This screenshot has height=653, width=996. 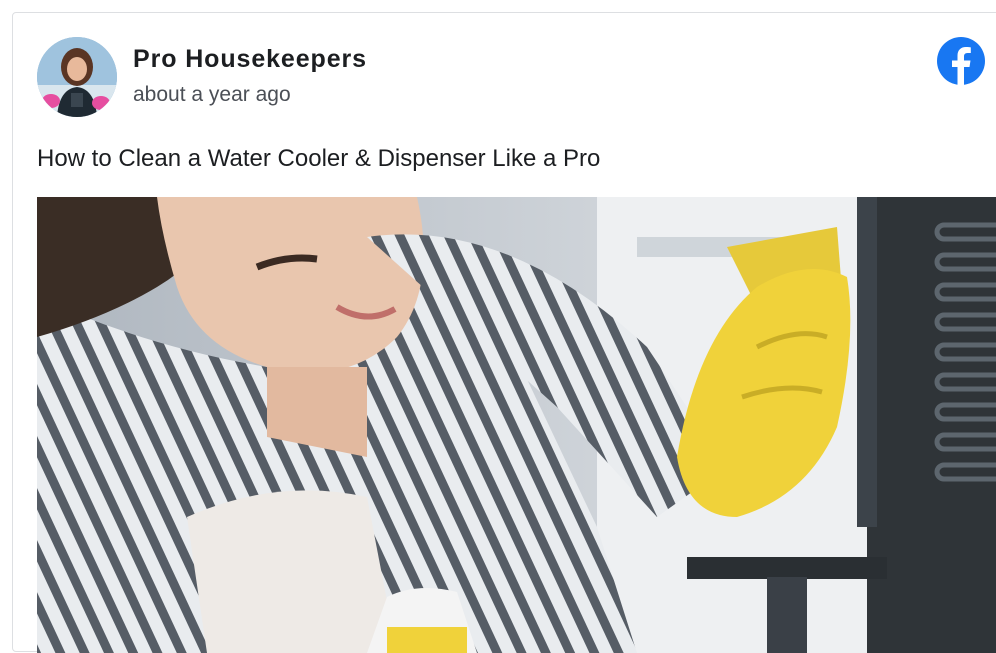 I want to click on post-timestamp: about a year ago, so click(x=212, y=95).